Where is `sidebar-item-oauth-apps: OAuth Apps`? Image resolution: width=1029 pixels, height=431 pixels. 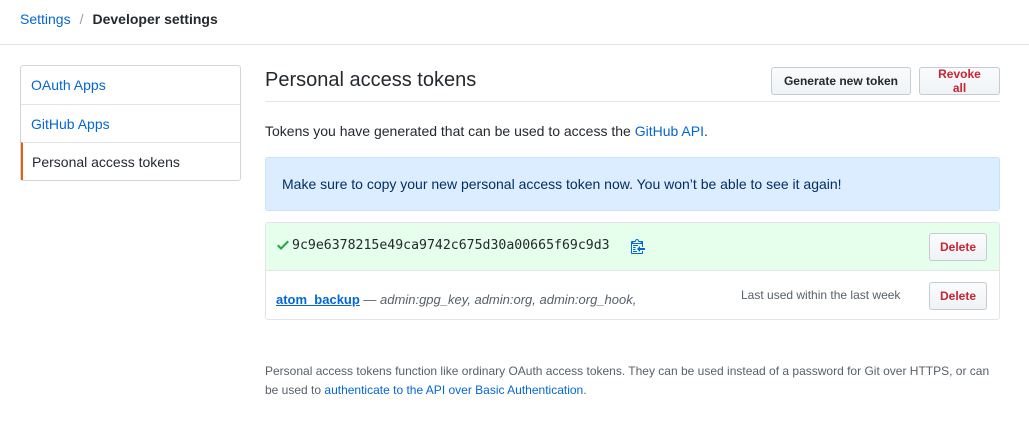
sidebar-item-oauth-apps: OAuth Apps is located at coordinates (130, 85).